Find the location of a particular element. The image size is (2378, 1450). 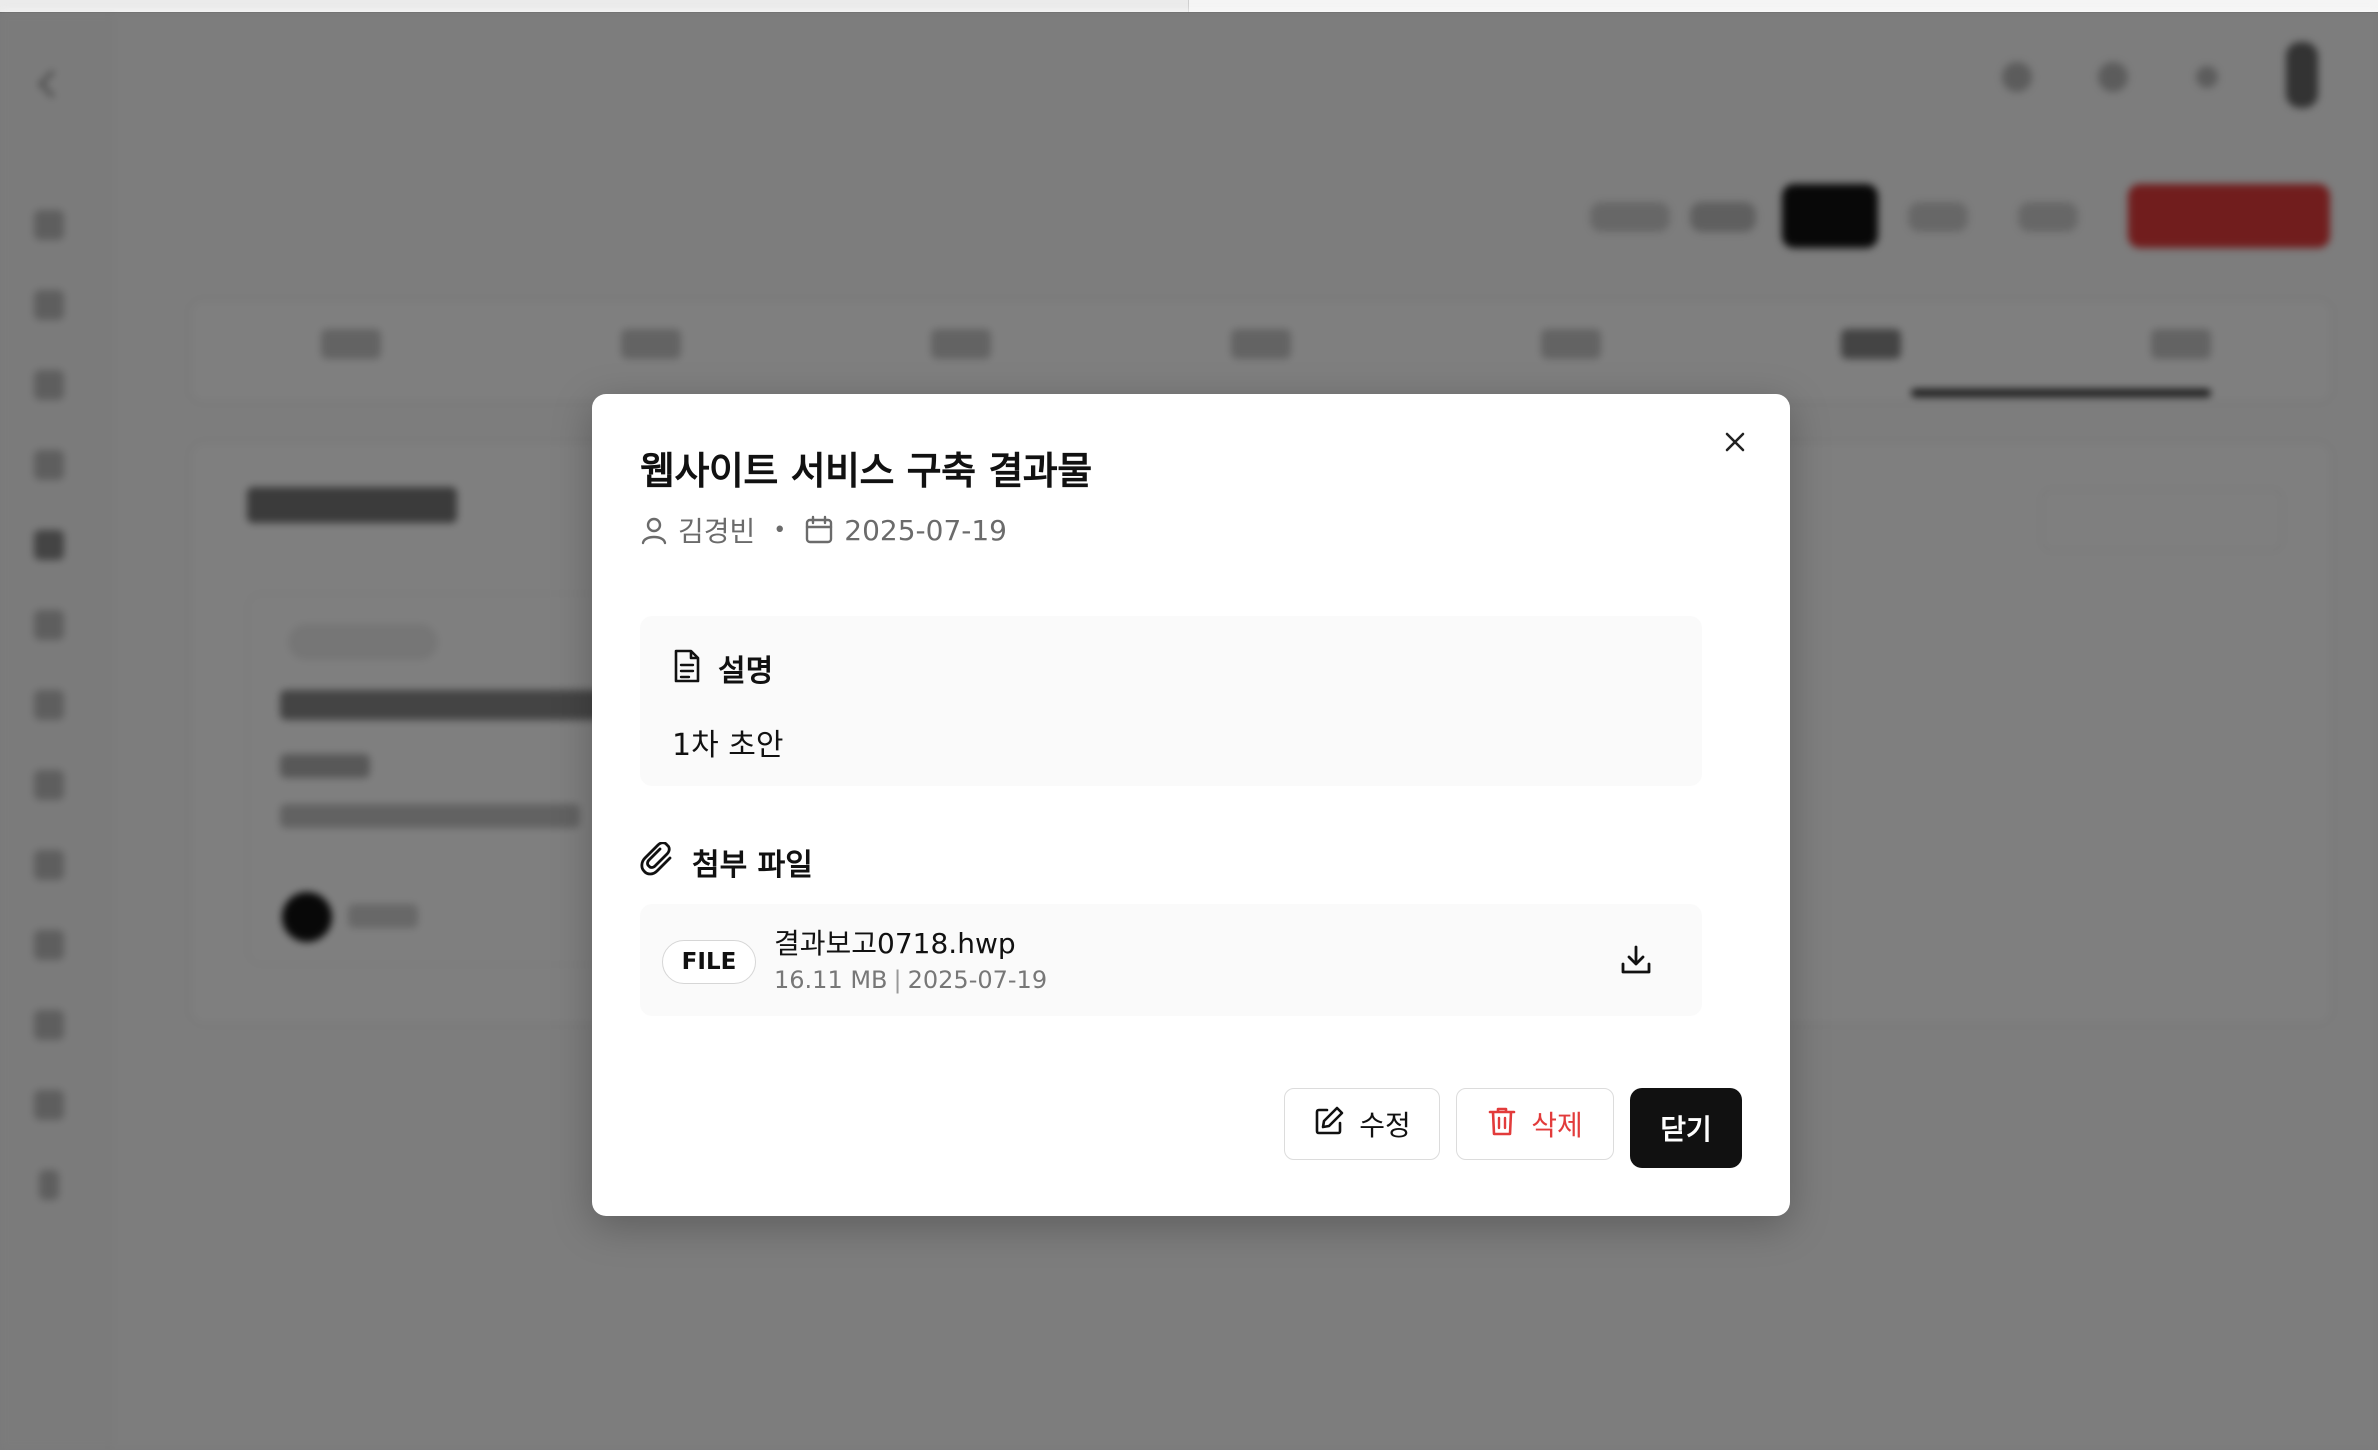

modal-meta: 김경빈 • 2025-07-19 is located at coordinates (823, 530).